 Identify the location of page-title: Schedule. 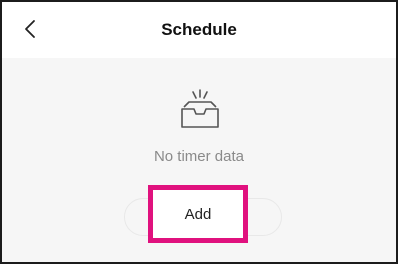
(199, 29).